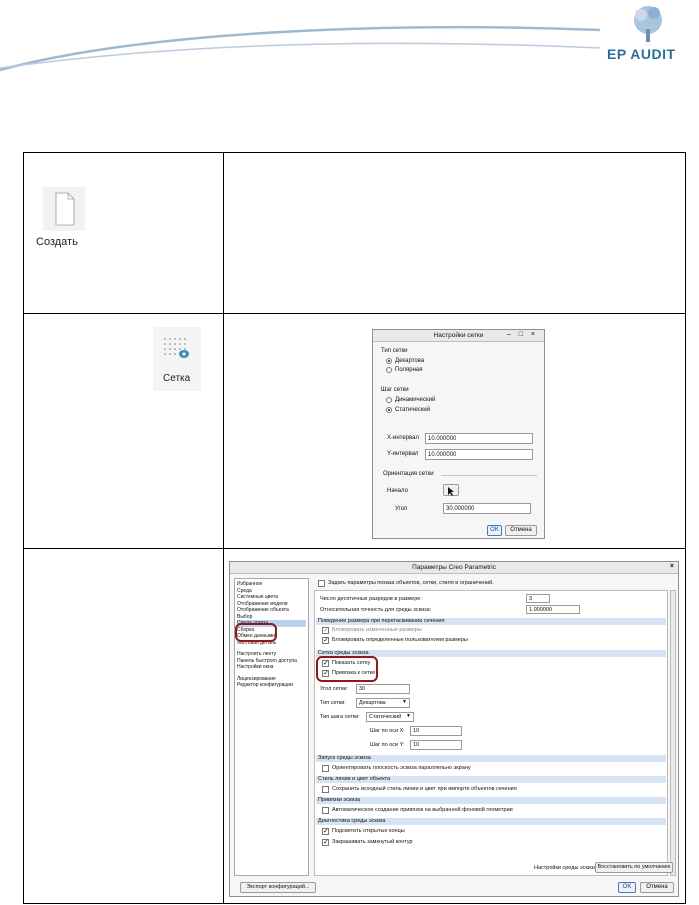  What do you see at coordinates (256, 632) in the screenshot?
I see `sidebar-highlight-outline` at bounding box center [256, 632].